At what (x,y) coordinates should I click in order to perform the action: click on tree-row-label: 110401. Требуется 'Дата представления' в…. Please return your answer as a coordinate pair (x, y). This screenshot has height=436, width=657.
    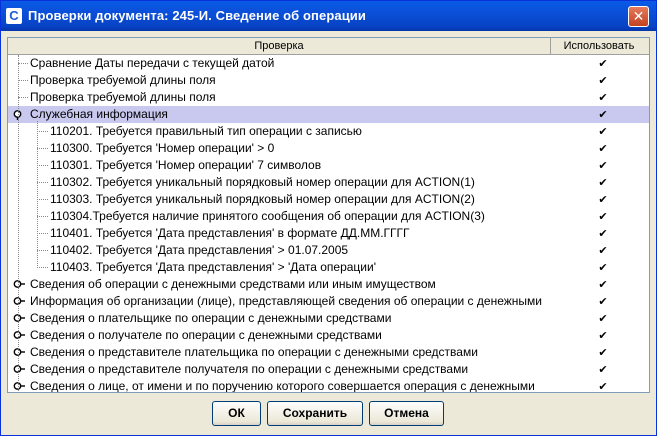
    Looking at the image, I should click on (230, 233).